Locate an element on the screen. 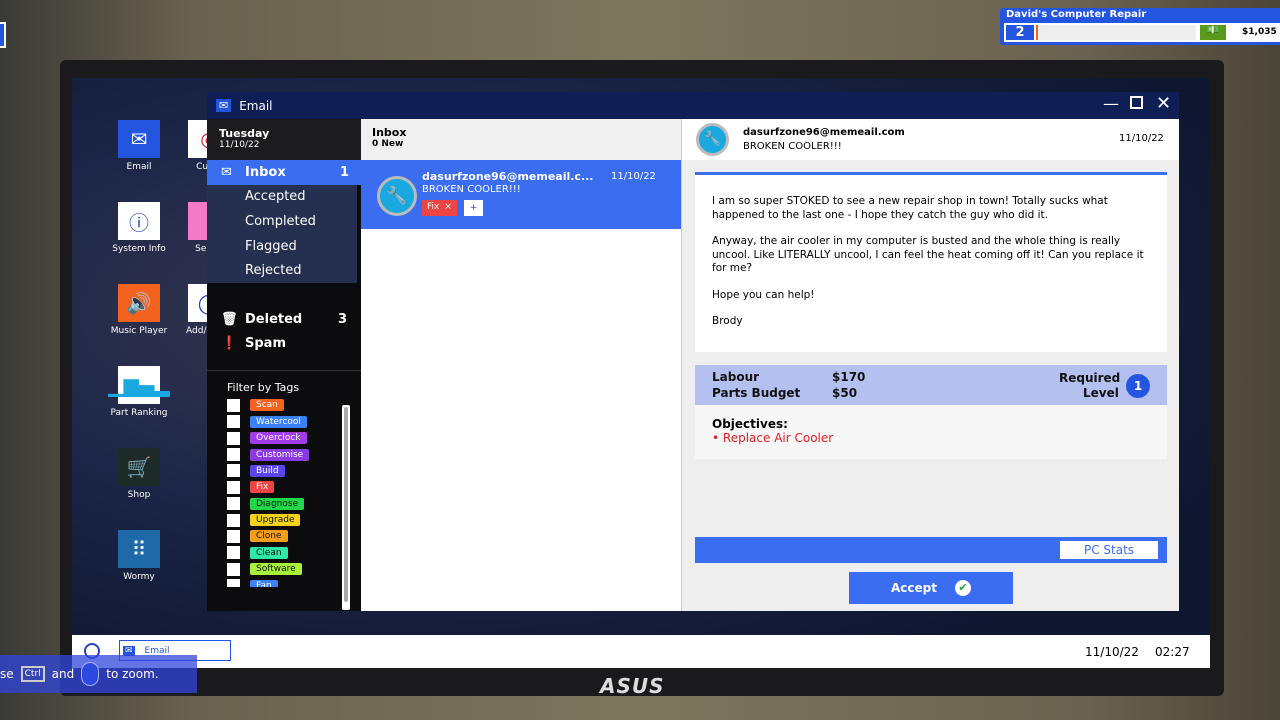 This screenshot has height=720, width=1280. list-header: Inbox 0 New is located at coordinates (521, 139).